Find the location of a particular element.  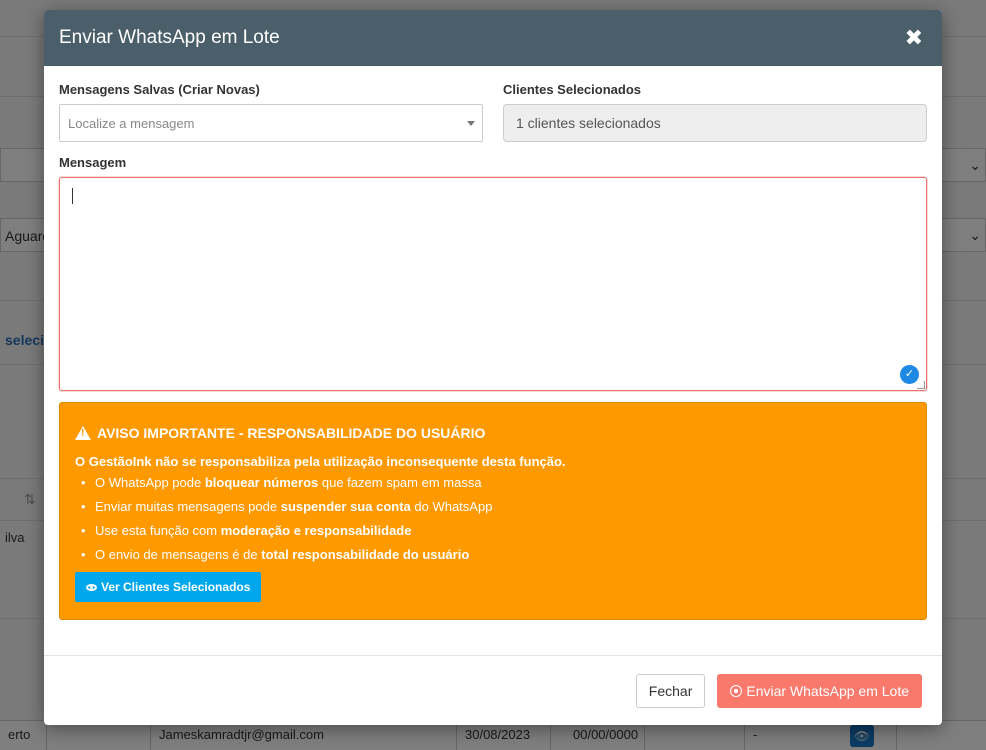

message-label: Mensagem is located at coordinates (93, 162).